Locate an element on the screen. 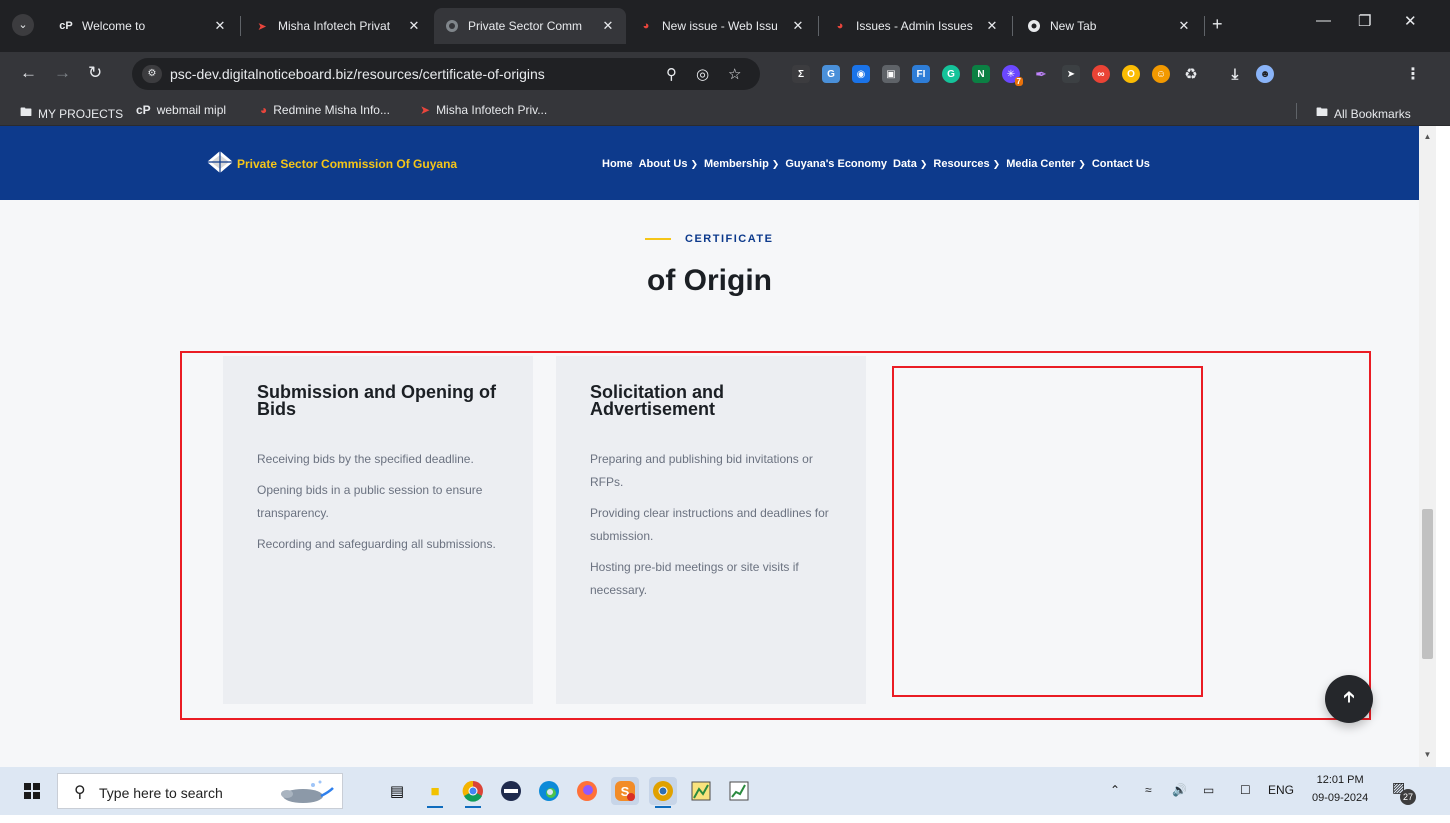  minimize-button: — is located at coordinates (1323, 20).